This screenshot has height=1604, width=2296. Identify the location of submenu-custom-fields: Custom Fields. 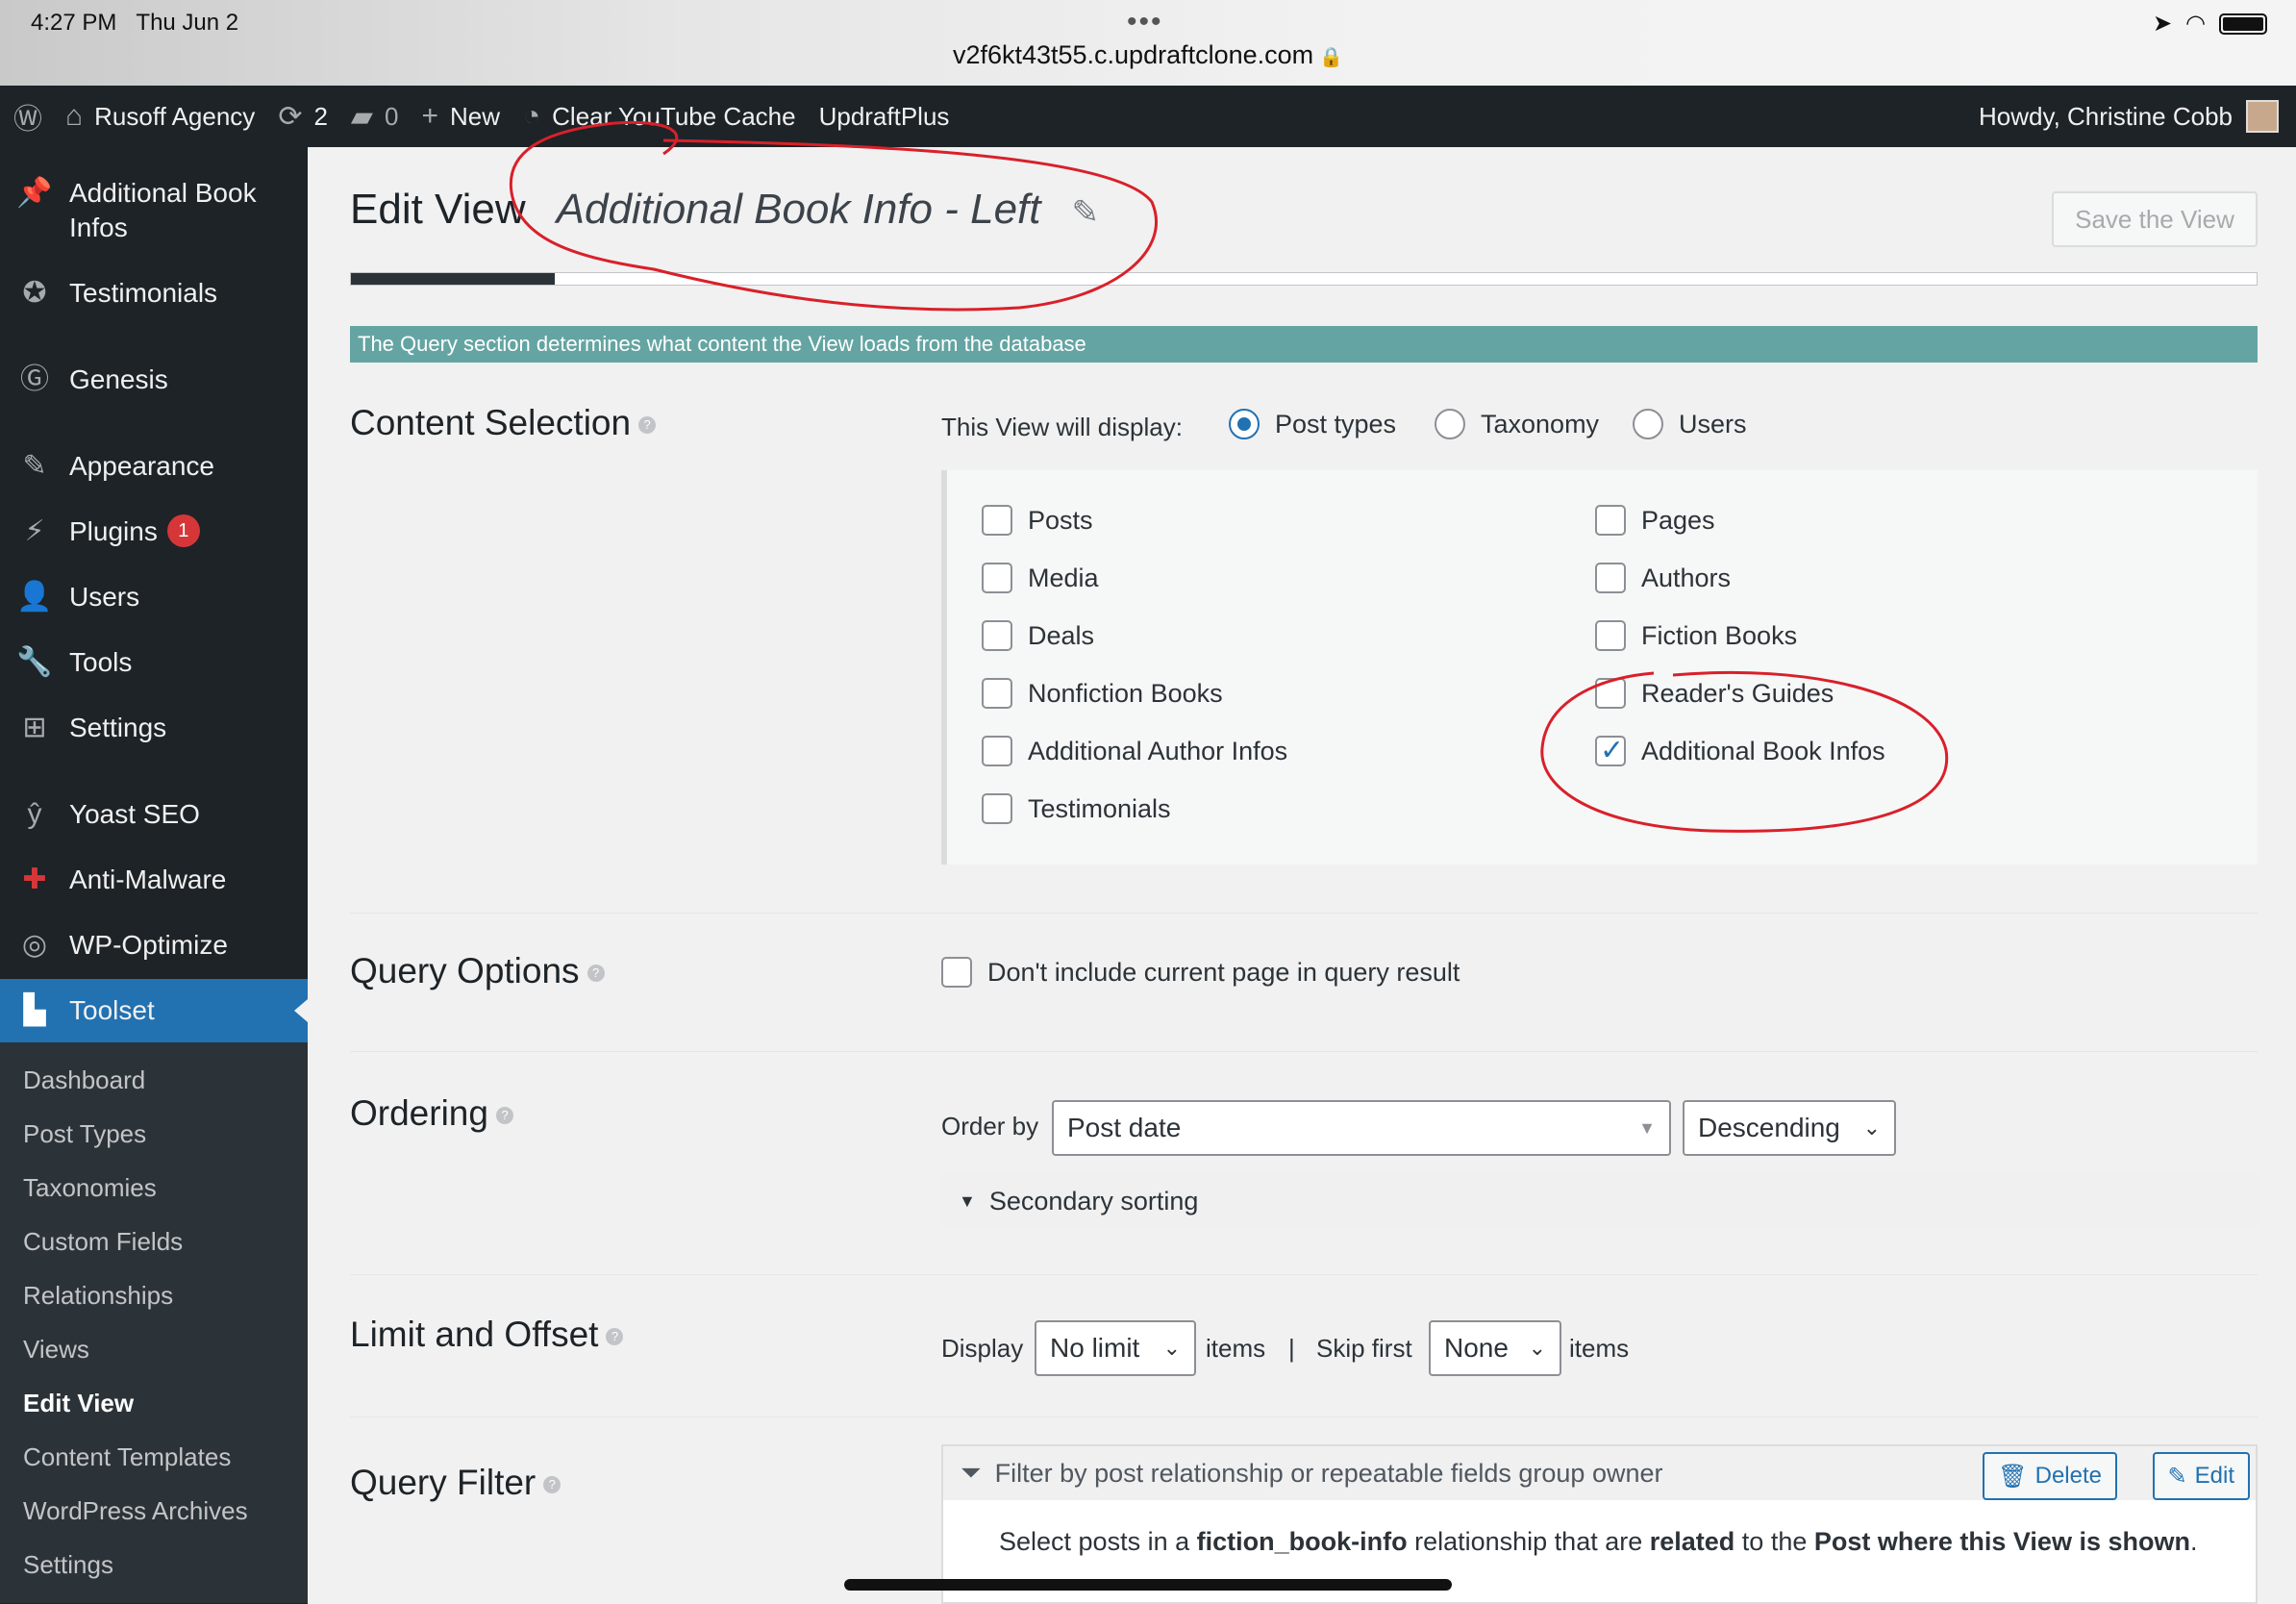
(103, 1242).